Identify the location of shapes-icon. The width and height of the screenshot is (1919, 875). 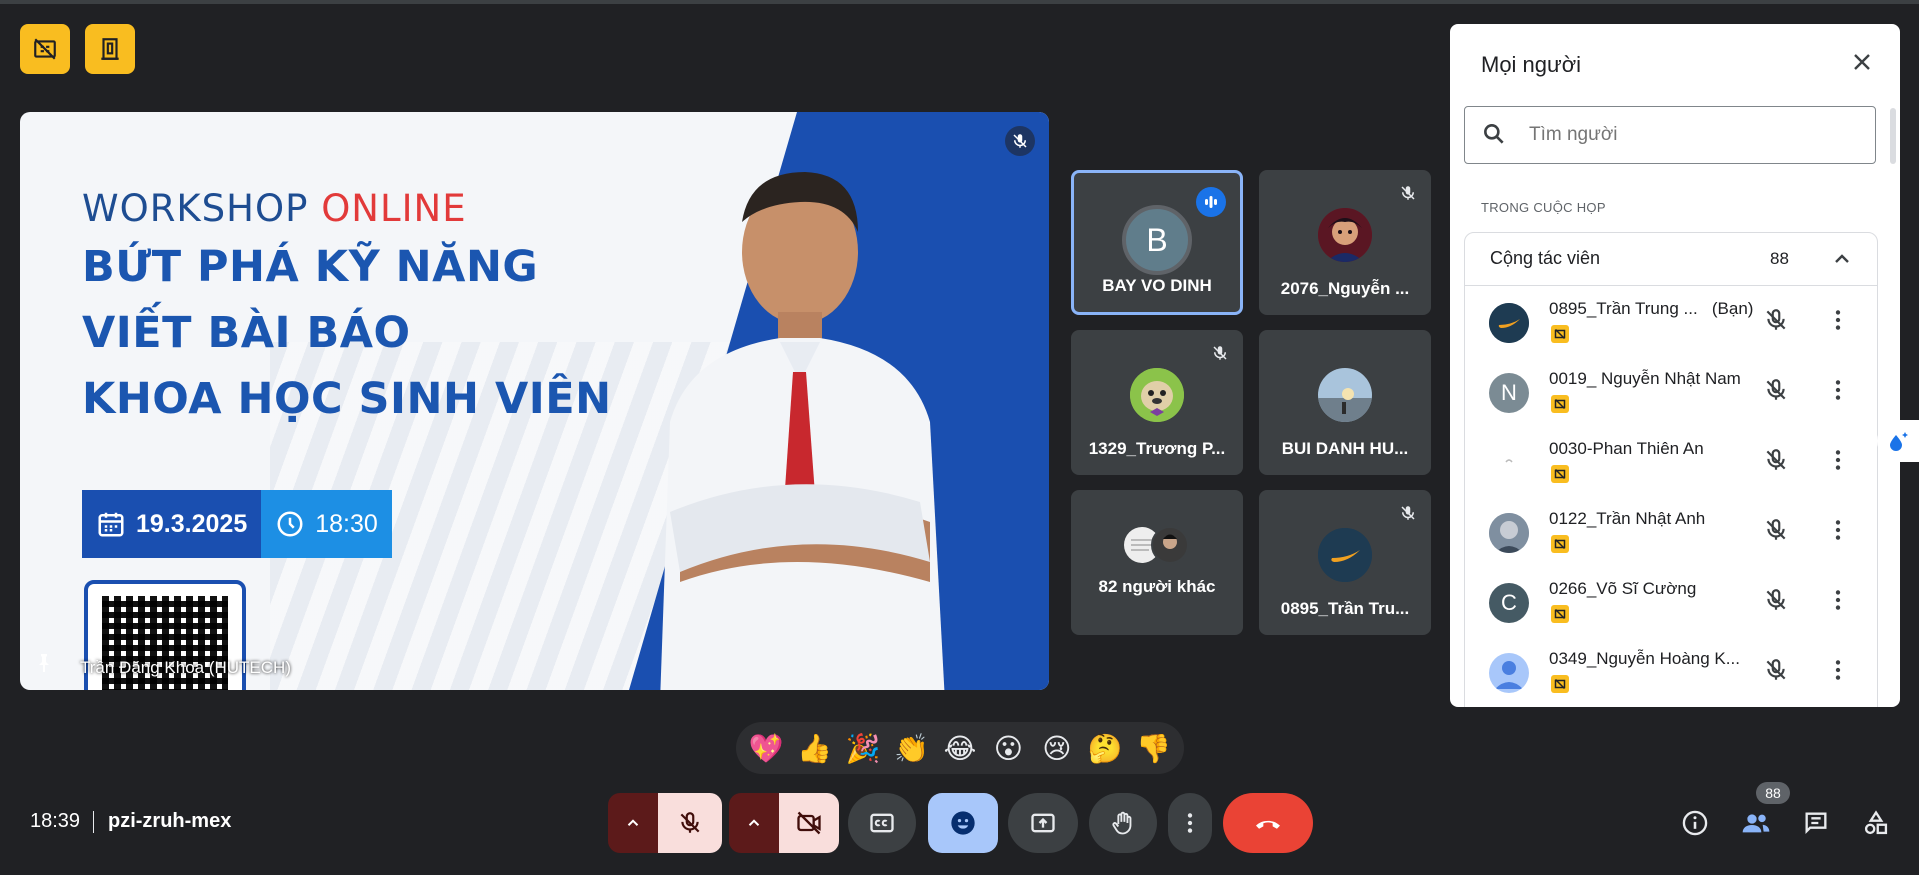
(1876, 822).